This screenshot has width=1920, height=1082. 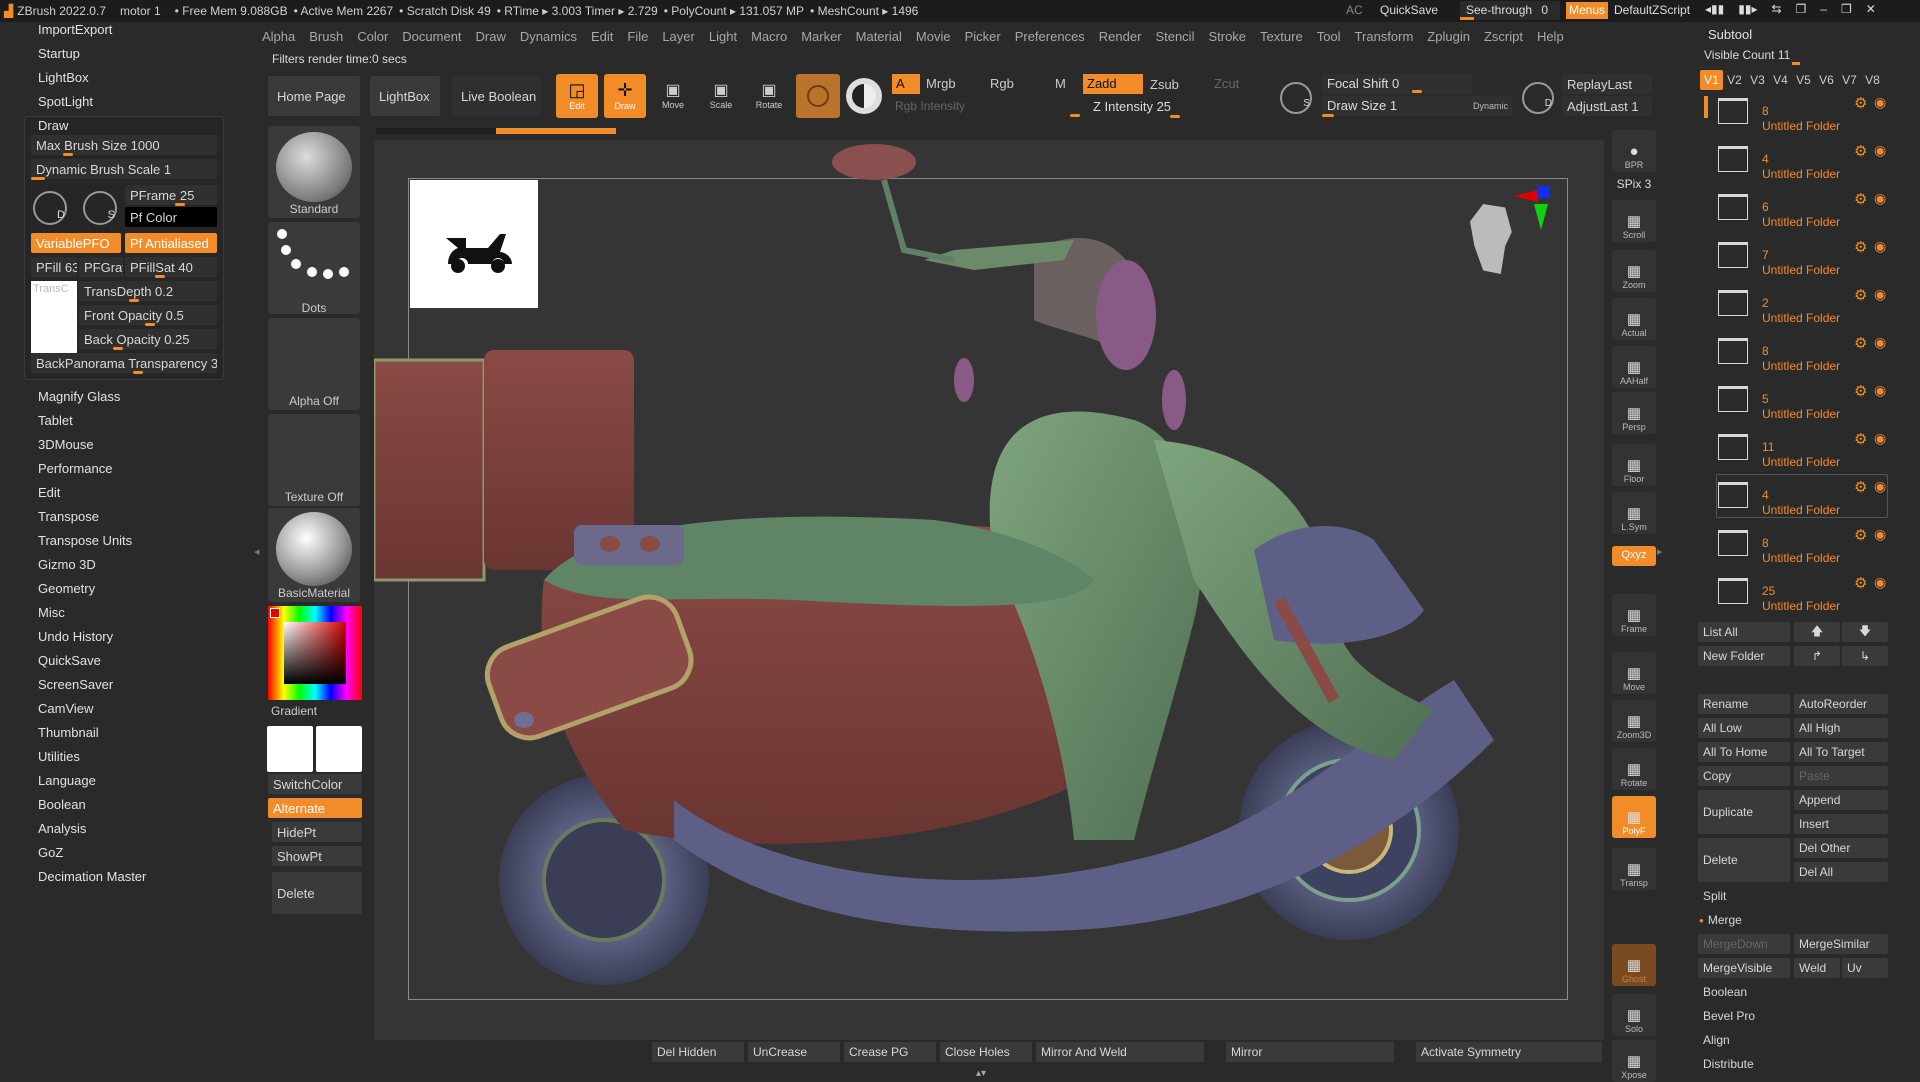 What do you see at coordinates (1706, 107) in the screenshot?
I see `subtool-list-scrollbar` at bounding box center [1706, 107].